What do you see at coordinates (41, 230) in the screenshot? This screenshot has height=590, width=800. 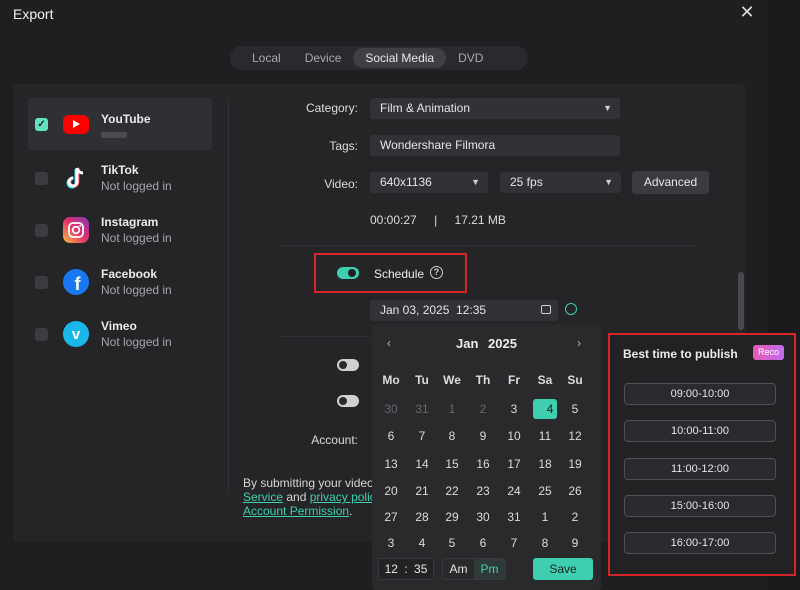 I see `checkbox-instagram` at bounding box center [41, 230].